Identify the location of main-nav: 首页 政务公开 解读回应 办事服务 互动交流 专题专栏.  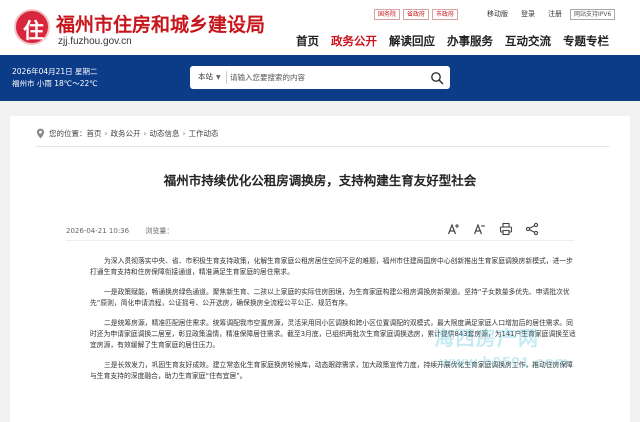
(458, 41).